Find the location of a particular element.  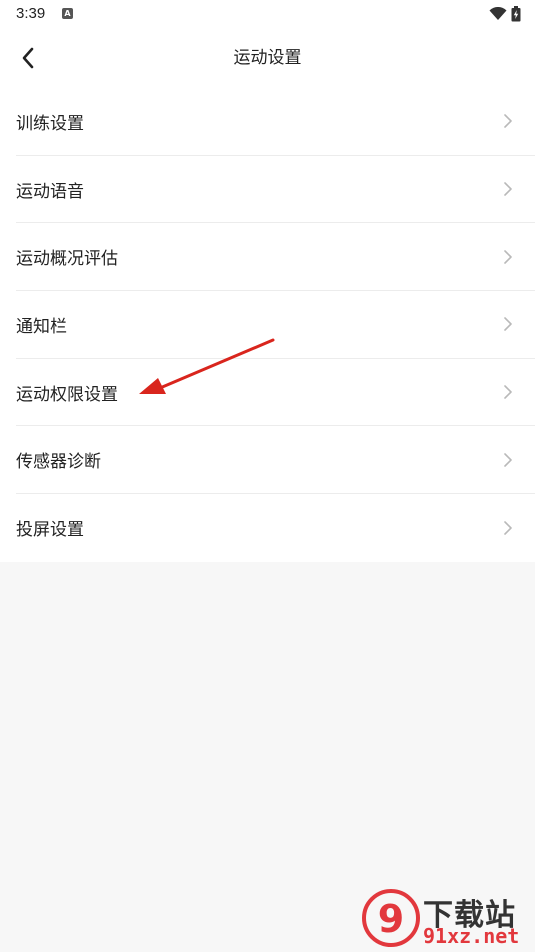

watermark-bottom-text: 91xz.net is located at coordinates (471, 936).